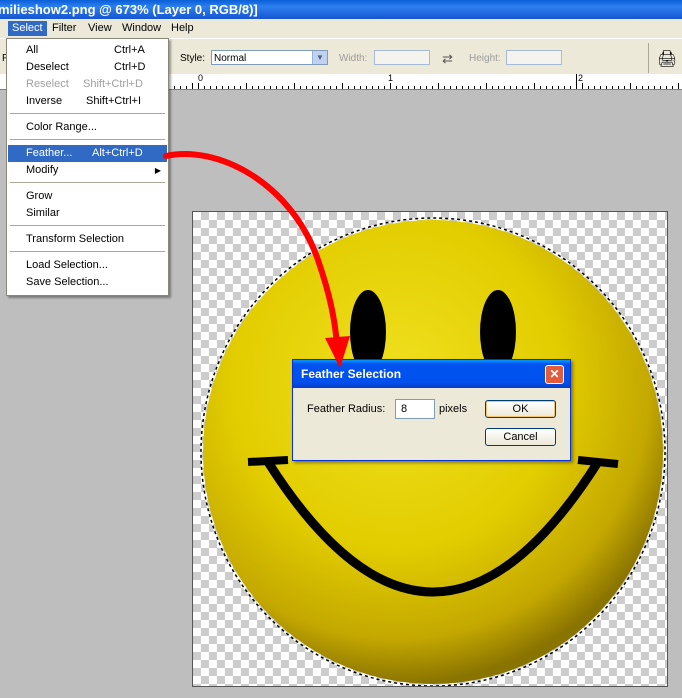  Describe the element at coordinates (87, 67) in the screenshot. I see `menu-item-deselect: Deselect Ctrl+D` at that location.